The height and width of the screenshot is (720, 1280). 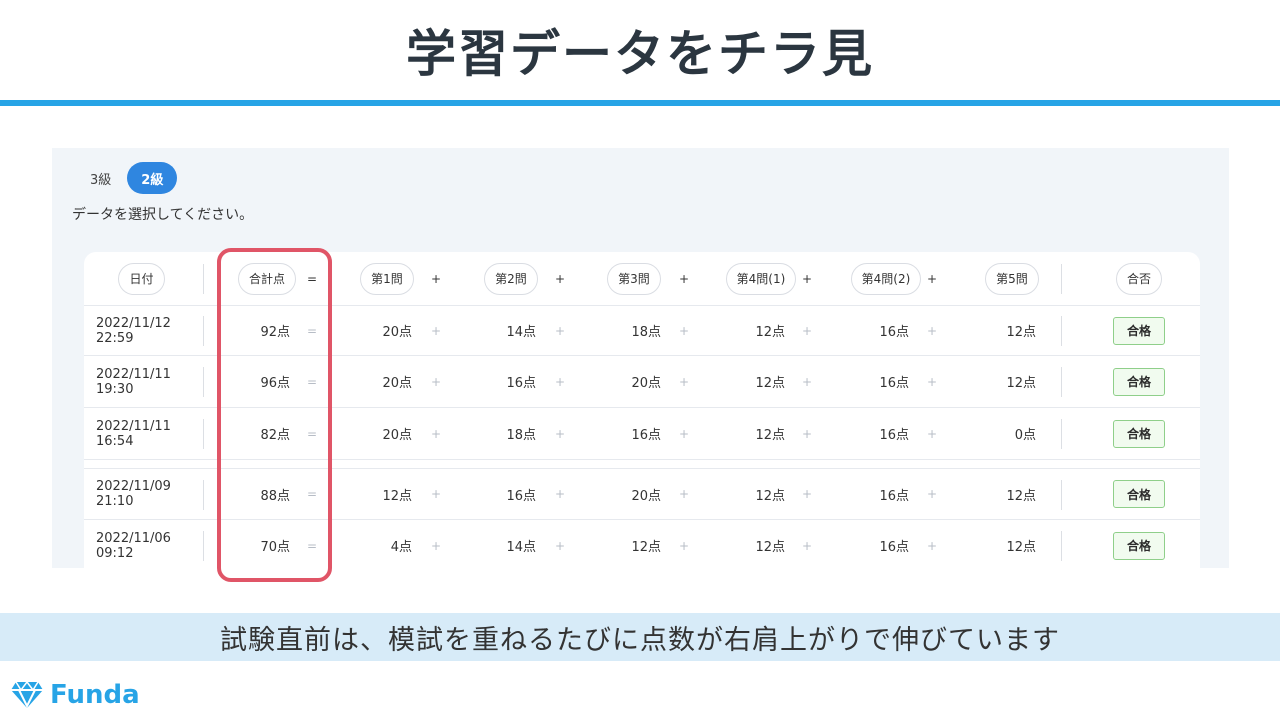 What do you see at coordinates (152, 178) in the screenshot?
I see `tab-level-2: 2級` at bounding box center [152, 178].